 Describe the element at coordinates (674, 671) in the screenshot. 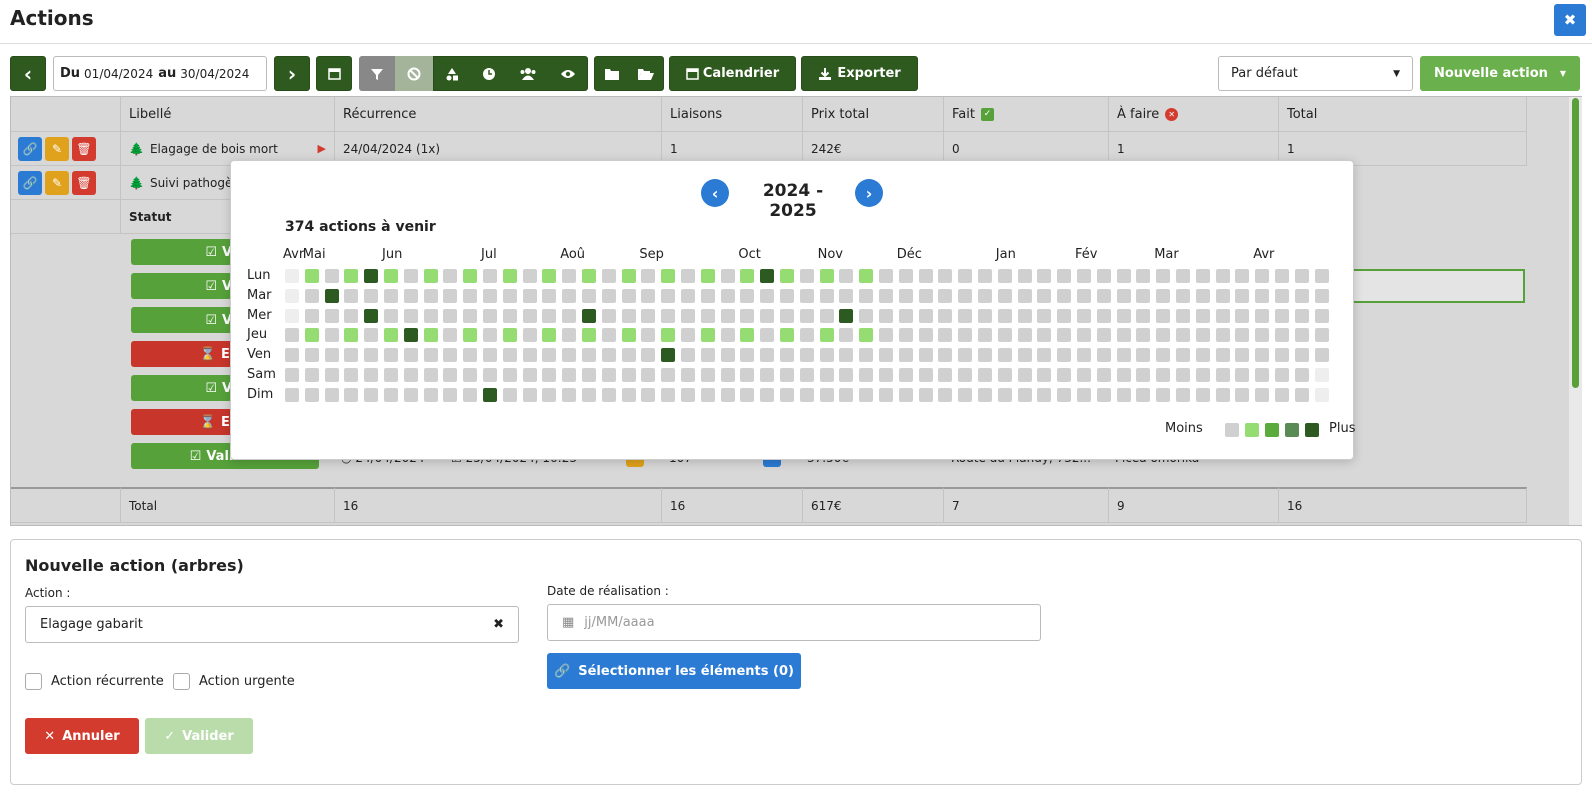

I see `select-elements-button: 🔗 Sélectionner les éléments (0)` at that location.